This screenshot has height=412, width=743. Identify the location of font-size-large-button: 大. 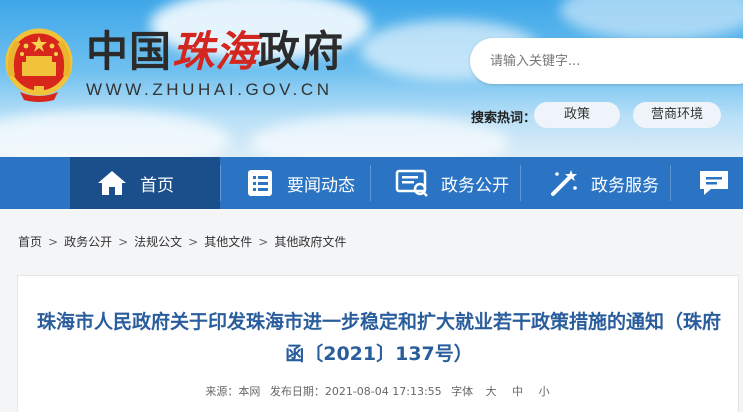
(491, 391).